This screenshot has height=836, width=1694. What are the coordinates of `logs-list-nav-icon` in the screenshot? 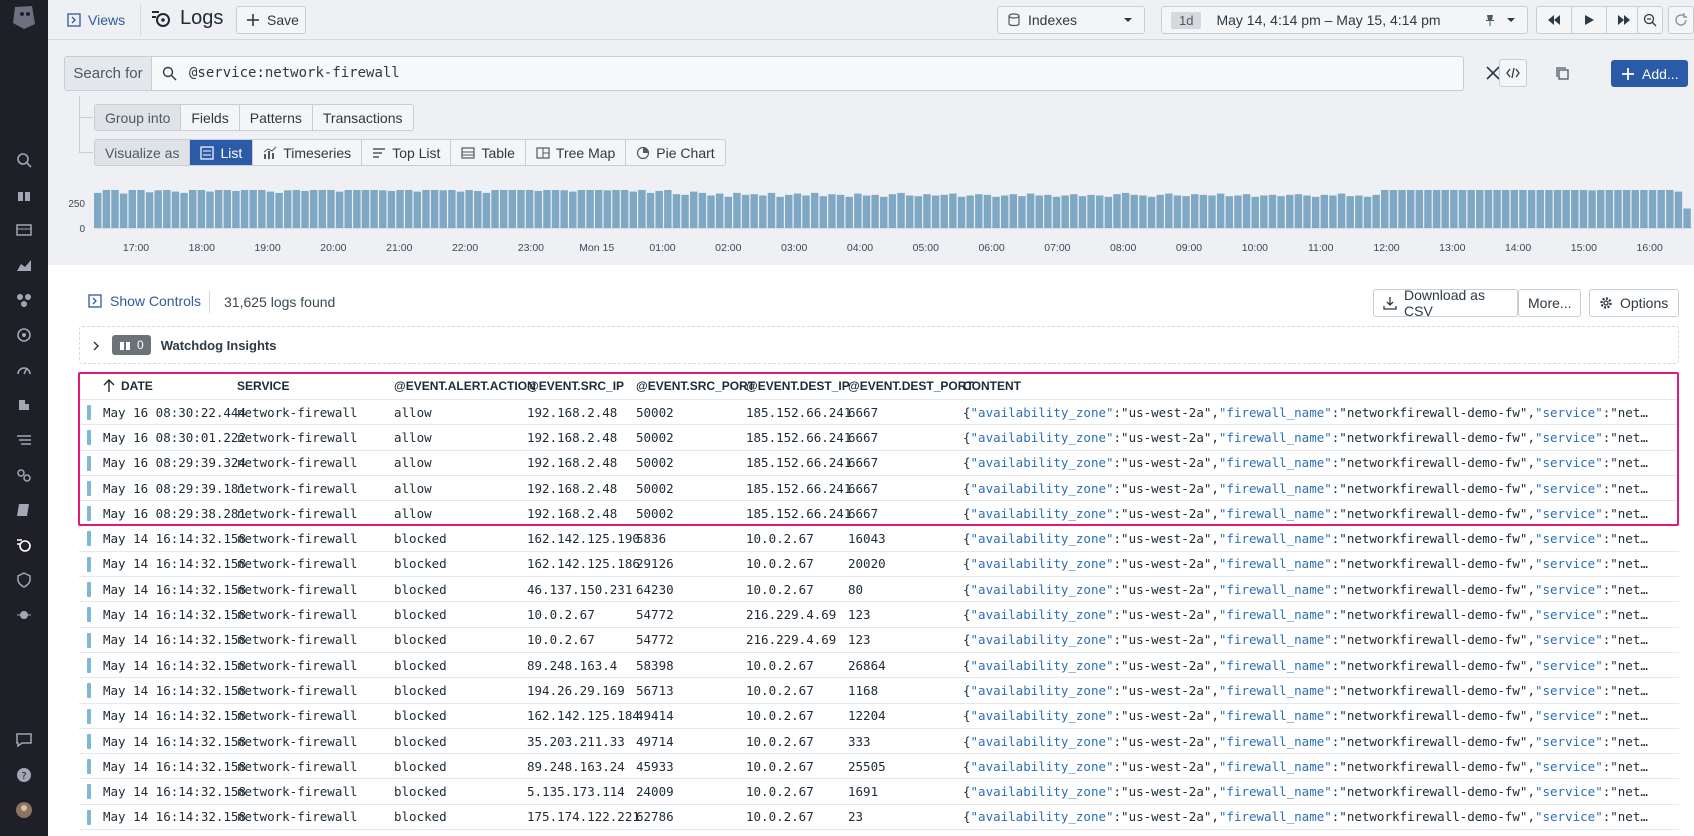 It's located at (24, 440).